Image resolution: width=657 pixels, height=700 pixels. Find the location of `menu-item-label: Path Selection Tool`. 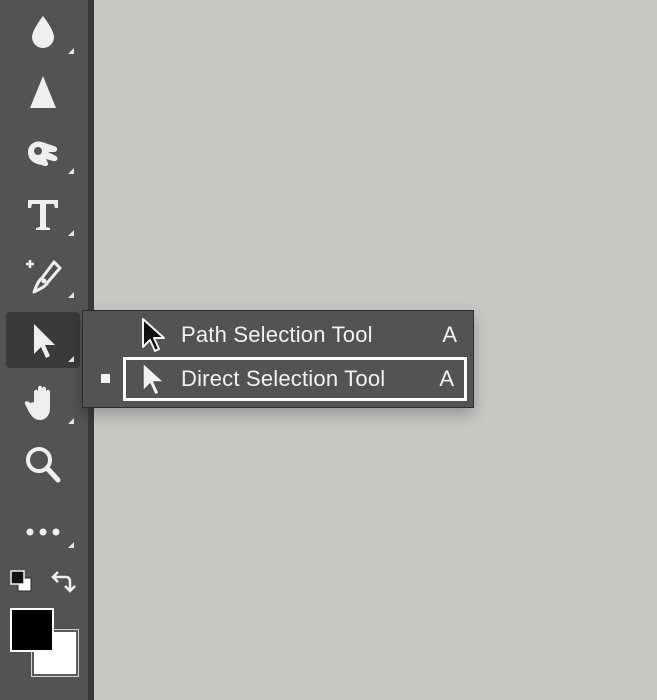

menu-item-label: Path Selection Tool is located at coordinates (277, 334).